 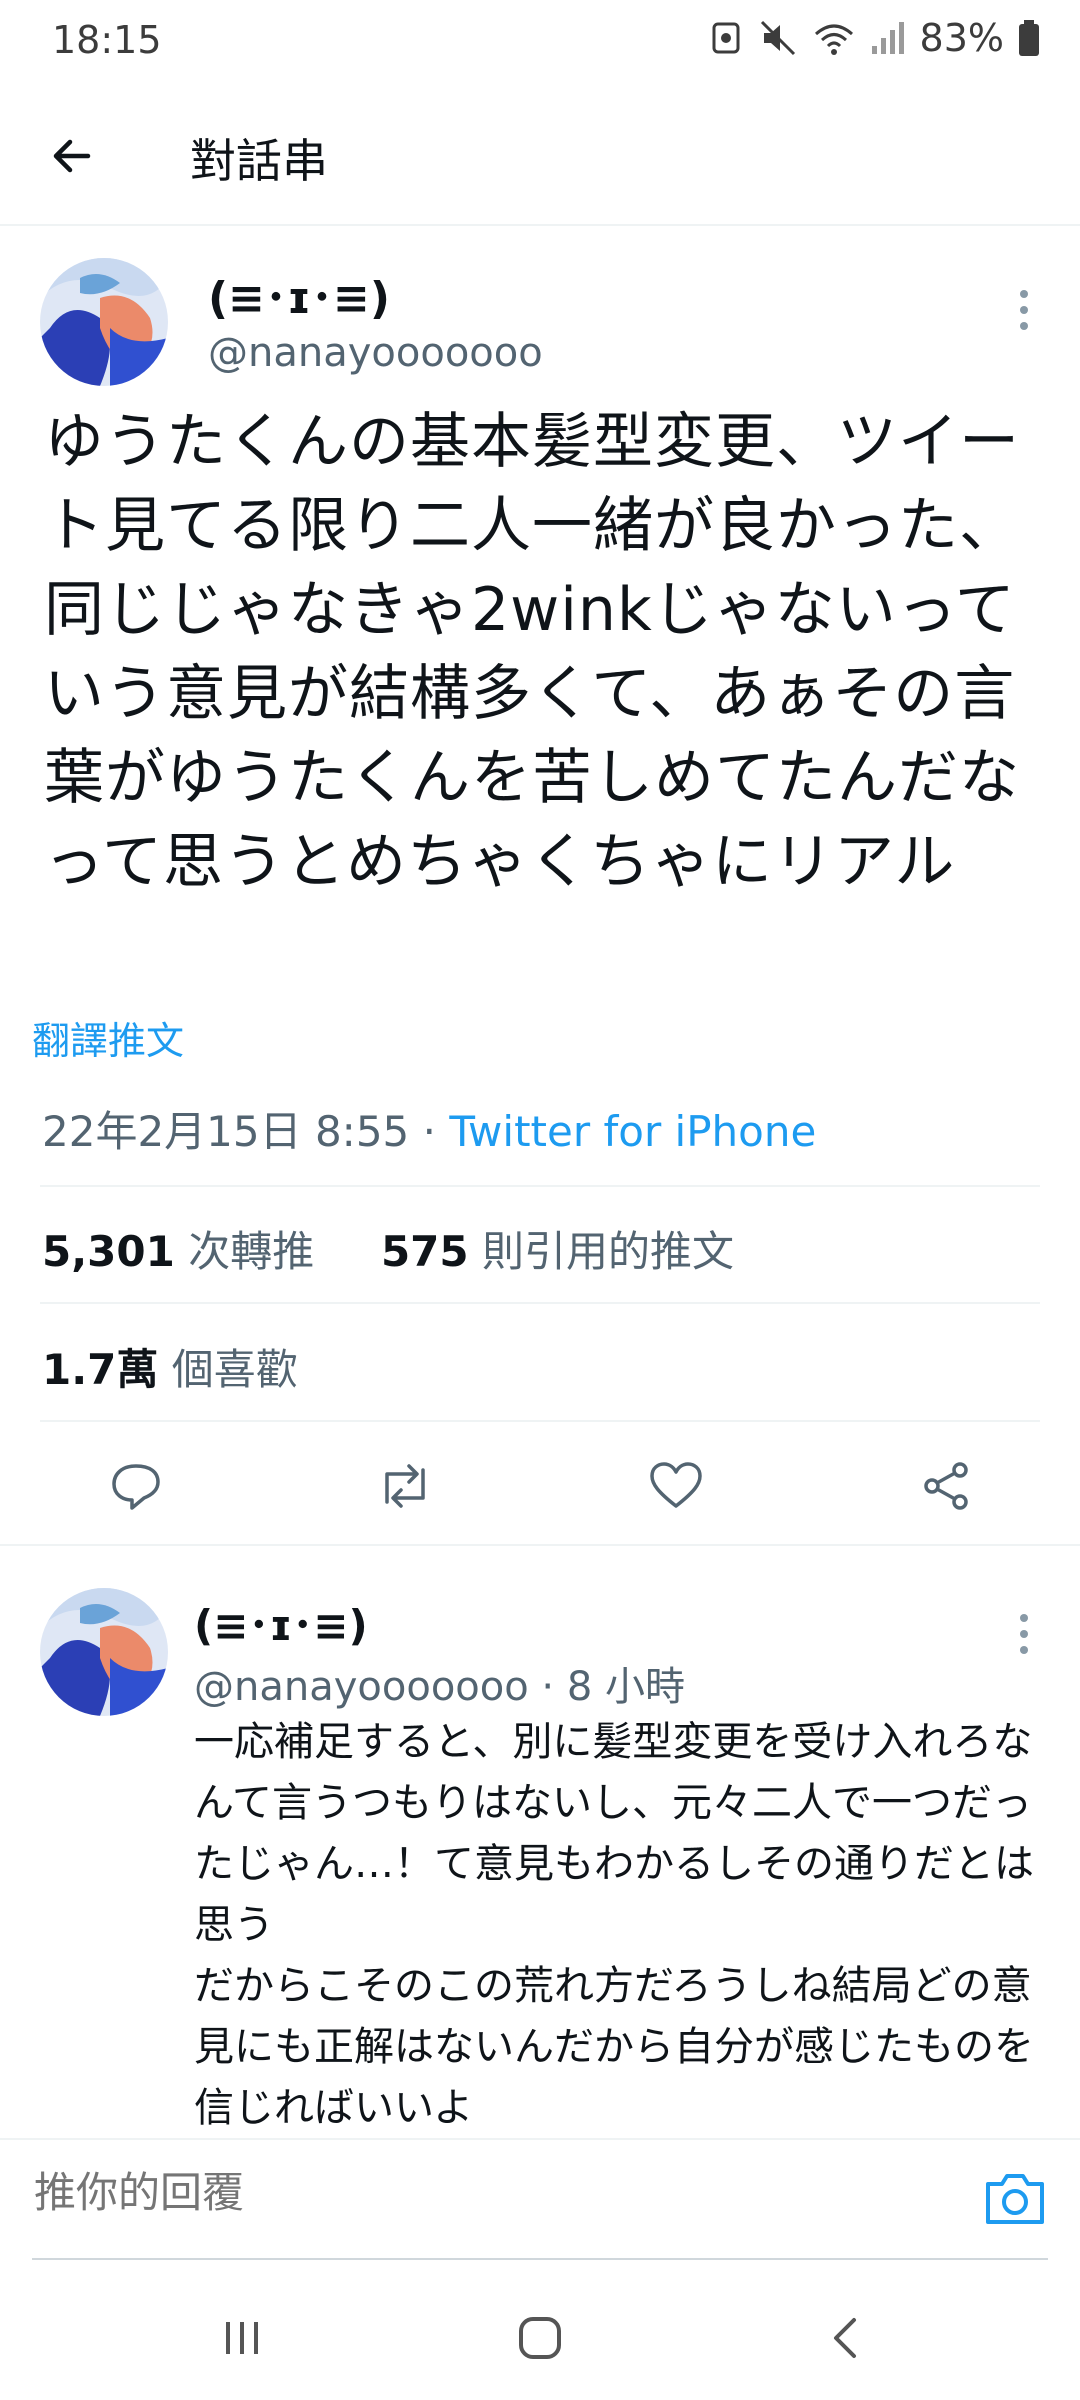 What do you see at coordinates (540, 153) in the screenshot?
I see `header: 對話串` at bounding box center [540, 153].